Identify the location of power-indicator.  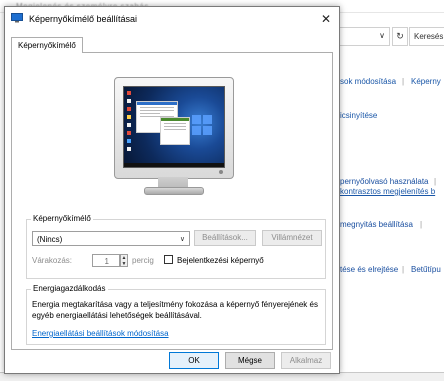
(221, 172).